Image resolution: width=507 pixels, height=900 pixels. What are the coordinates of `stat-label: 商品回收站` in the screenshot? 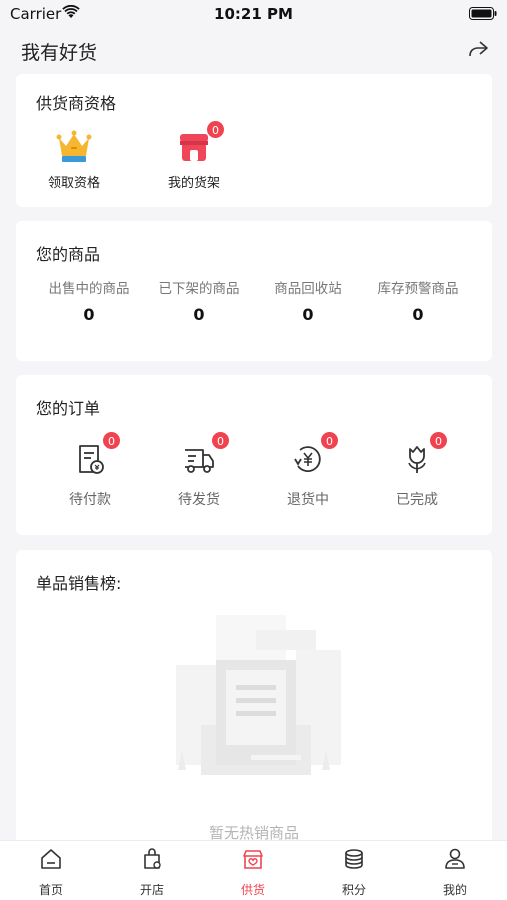 It's located at (308, 289).